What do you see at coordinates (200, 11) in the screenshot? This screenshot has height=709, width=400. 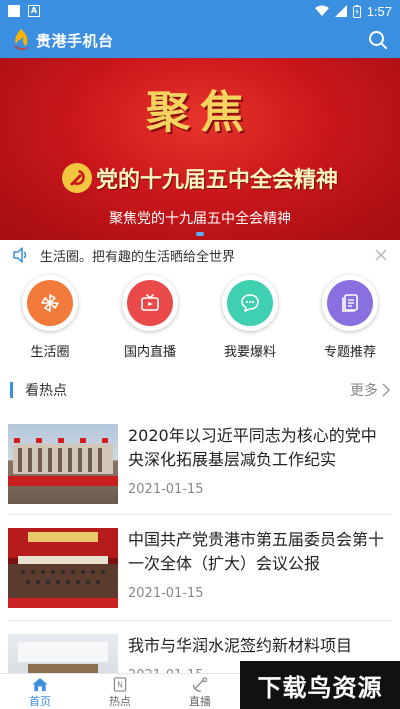 I see `status-bar: A 1:57` at bounding box center [200, 11].